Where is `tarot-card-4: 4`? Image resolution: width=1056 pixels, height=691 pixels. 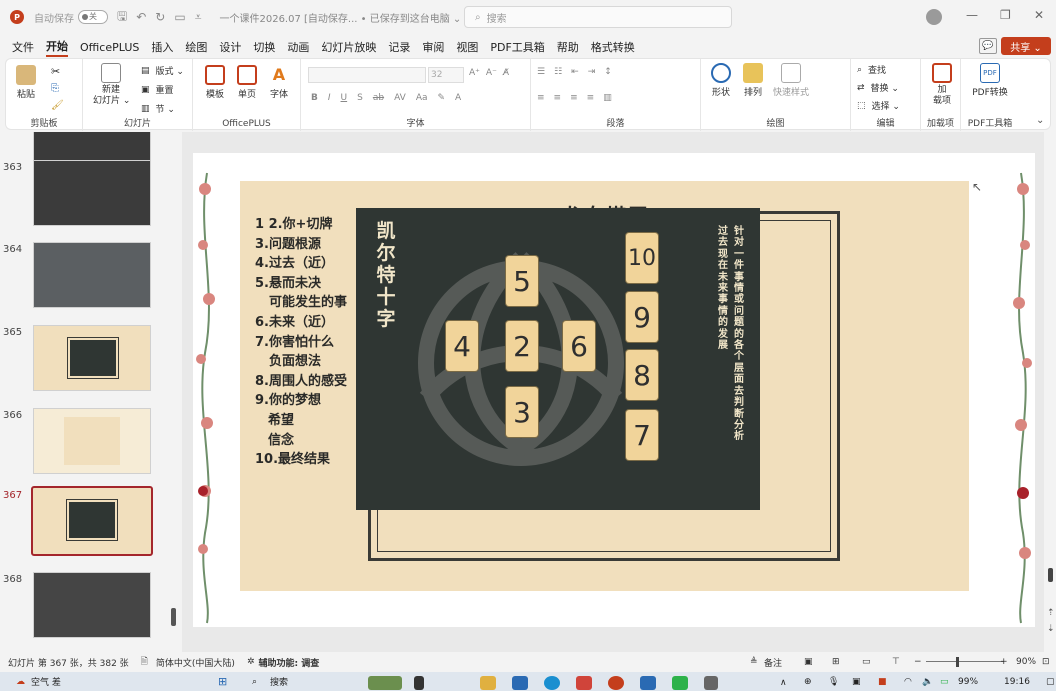 tarot-card-4: 4 is located at coordinates (462, 346).